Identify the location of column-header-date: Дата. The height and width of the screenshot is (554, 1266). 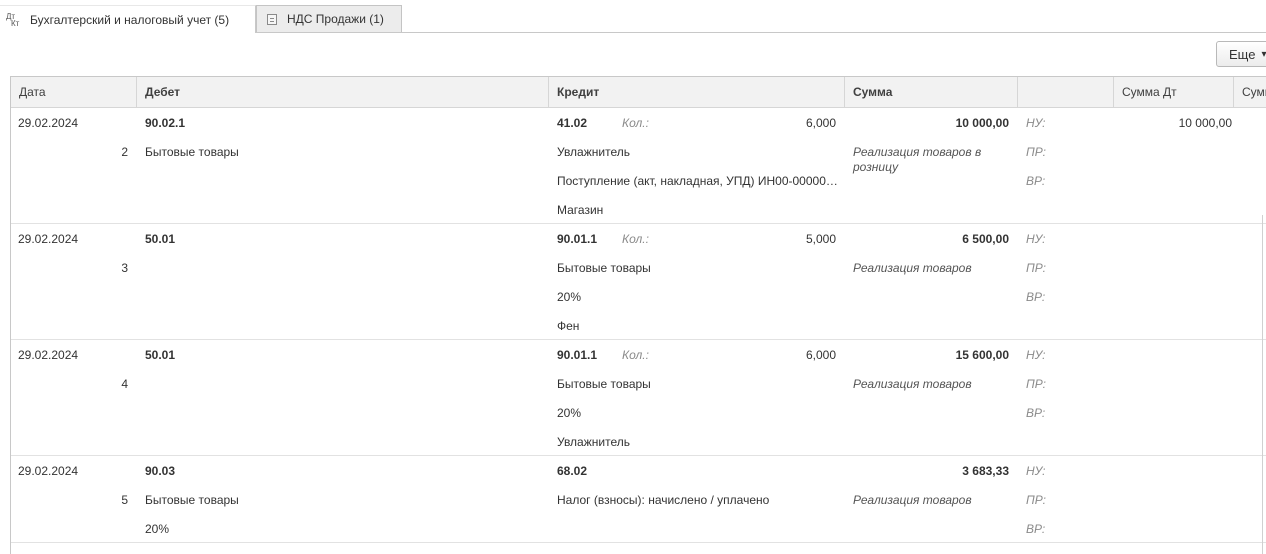
(74, 92).